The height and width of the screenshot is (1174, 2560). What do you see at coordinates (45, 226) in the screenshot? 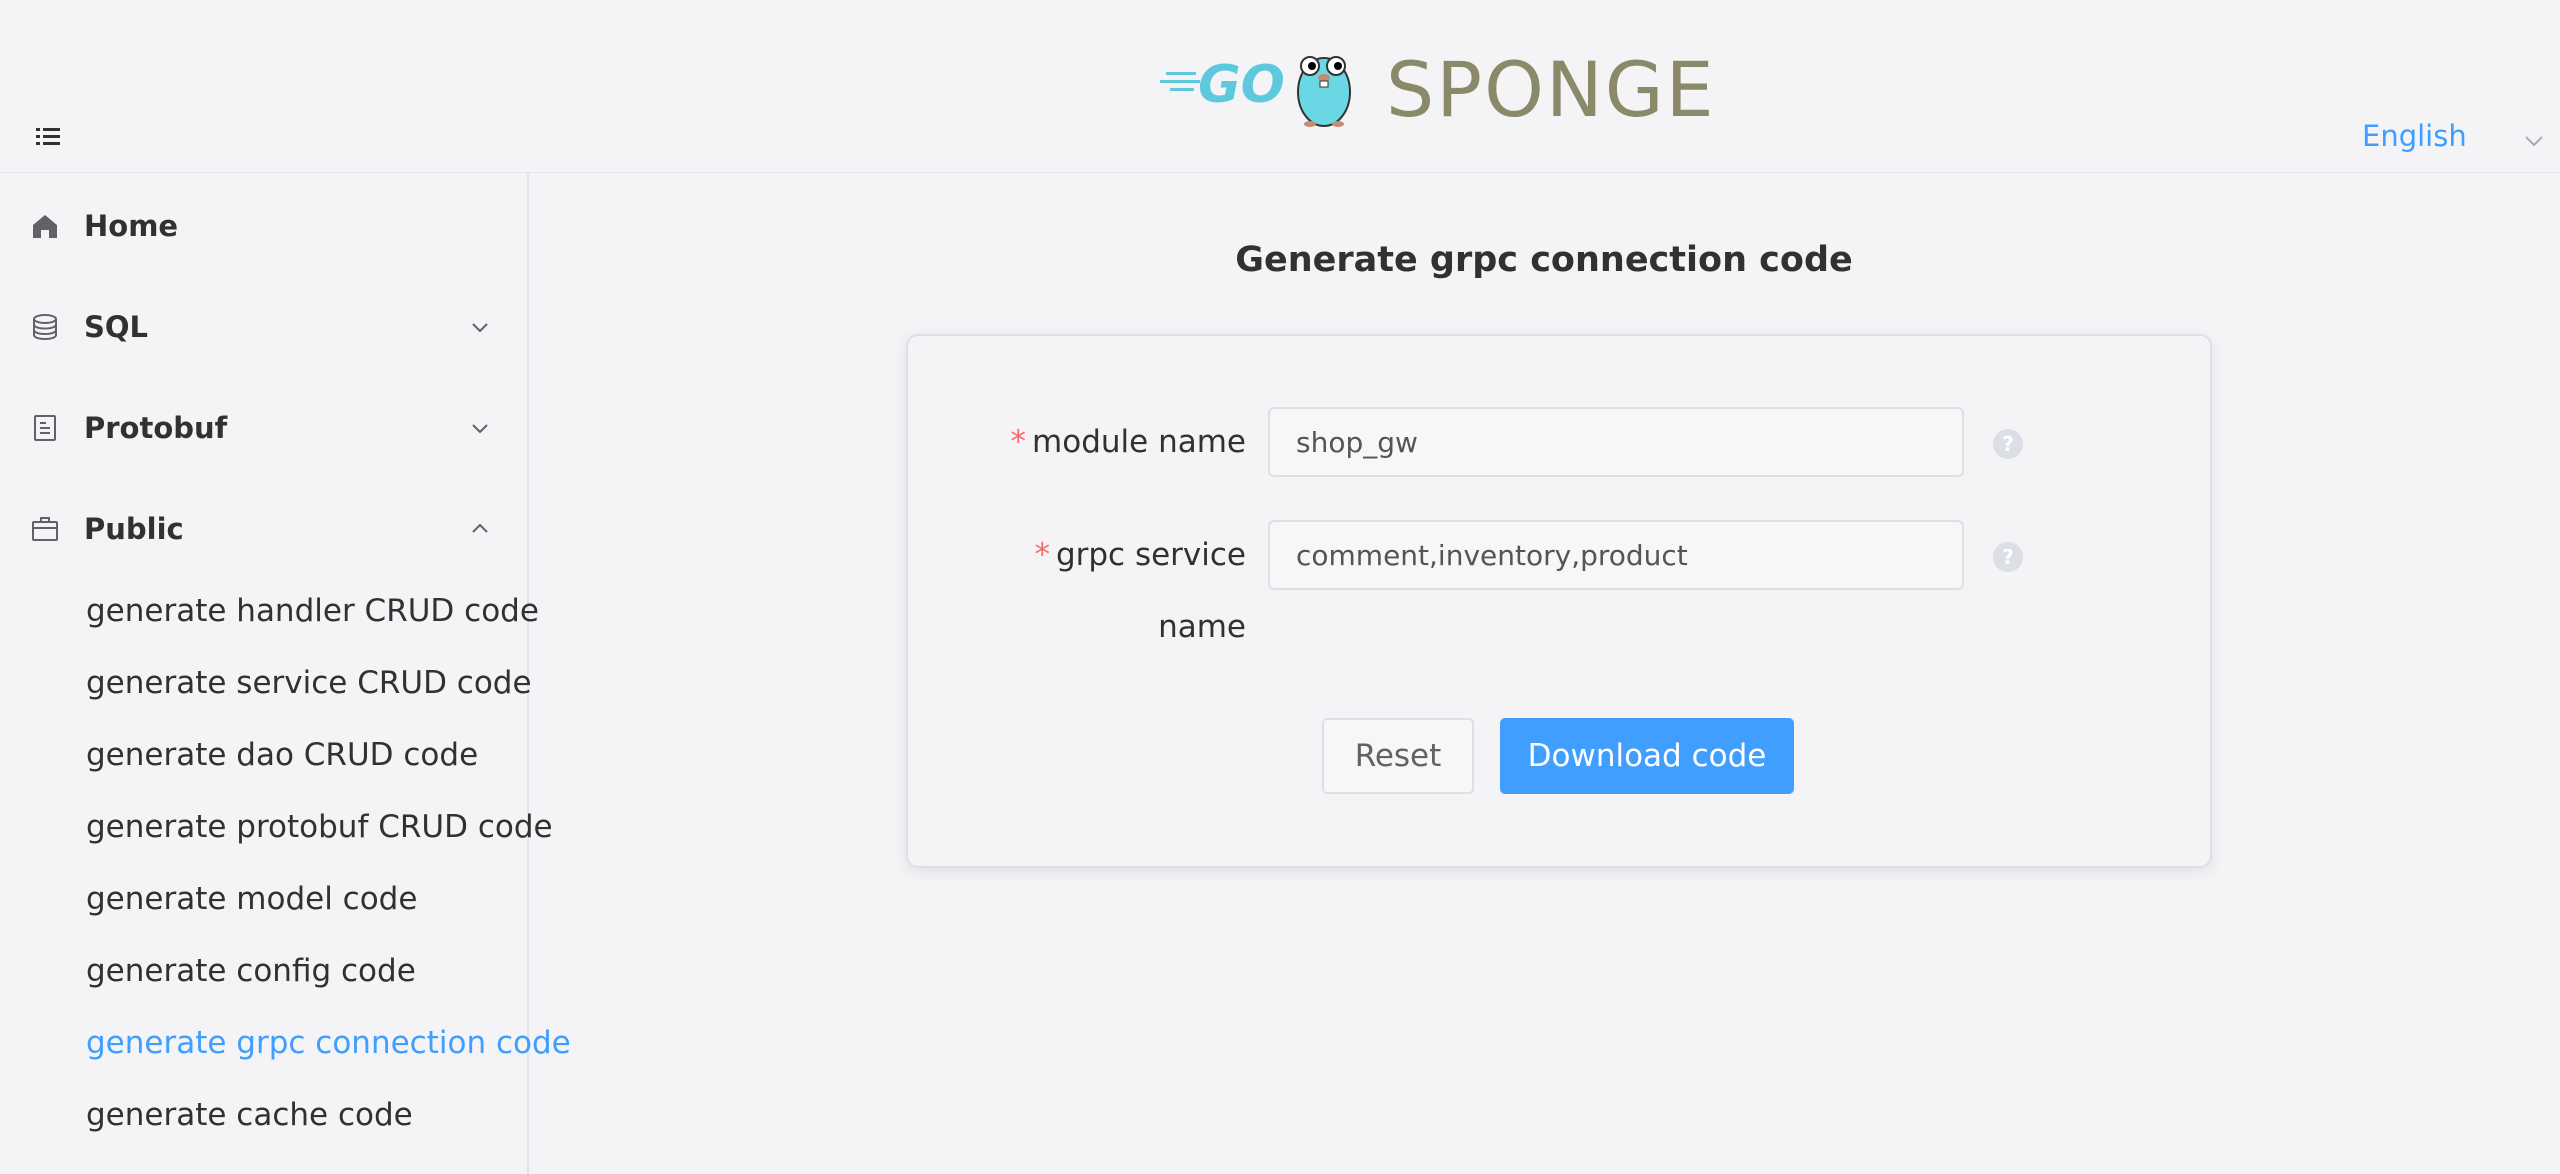
I see `home-icon` at bounding box center [45, 226].